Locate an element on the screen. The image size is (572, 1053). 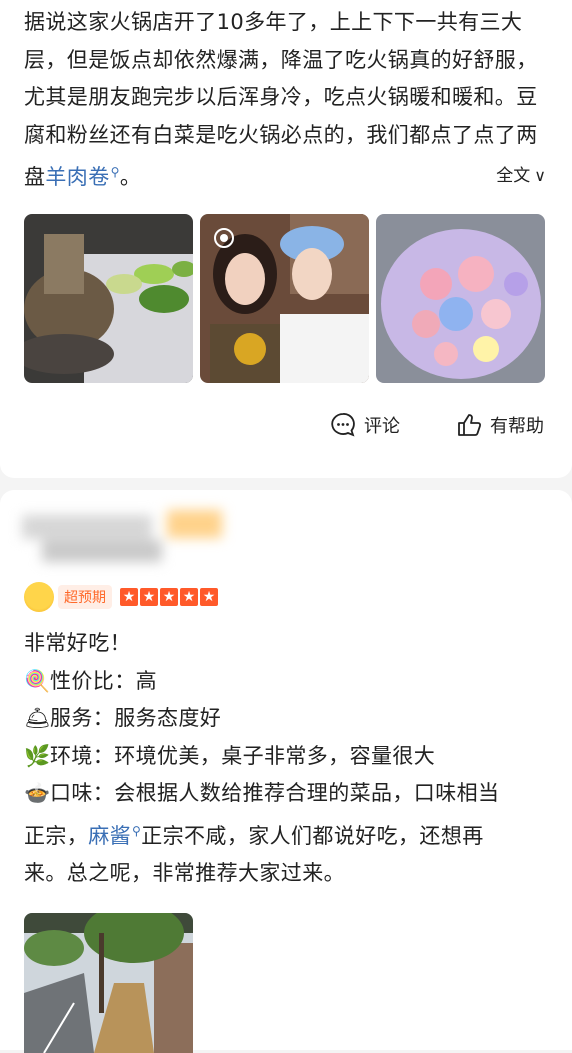
pot-icon: 🍲 is located at coordinates (37, 793).